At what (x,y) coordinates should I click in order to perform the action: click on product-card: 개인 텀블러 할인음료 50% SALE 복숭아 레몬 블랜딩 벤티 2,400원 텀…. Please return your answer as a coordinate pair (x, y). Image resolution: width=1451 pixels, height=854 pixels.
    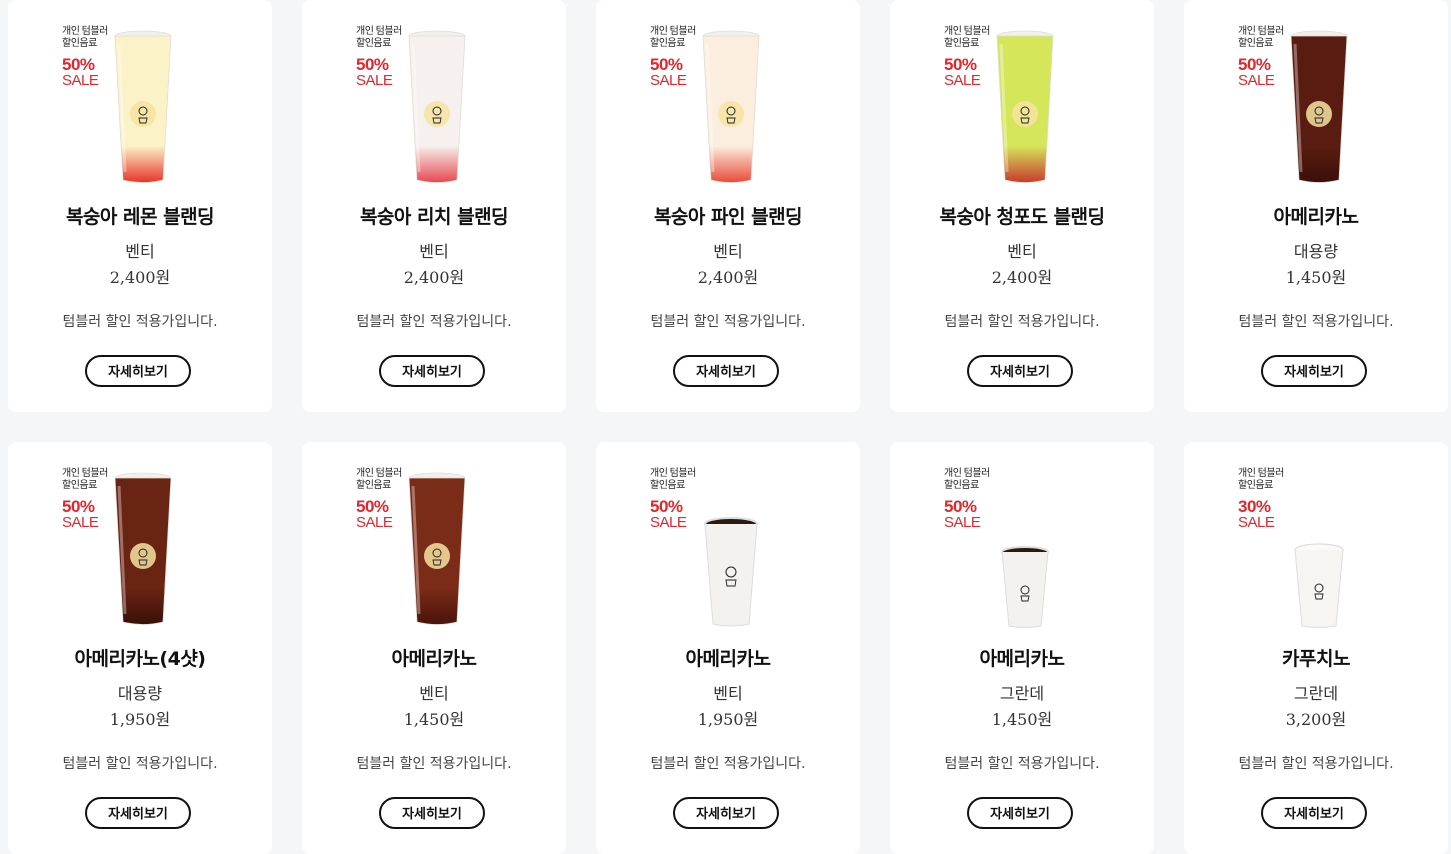
    Looking at the image, I should click on (140, 206).